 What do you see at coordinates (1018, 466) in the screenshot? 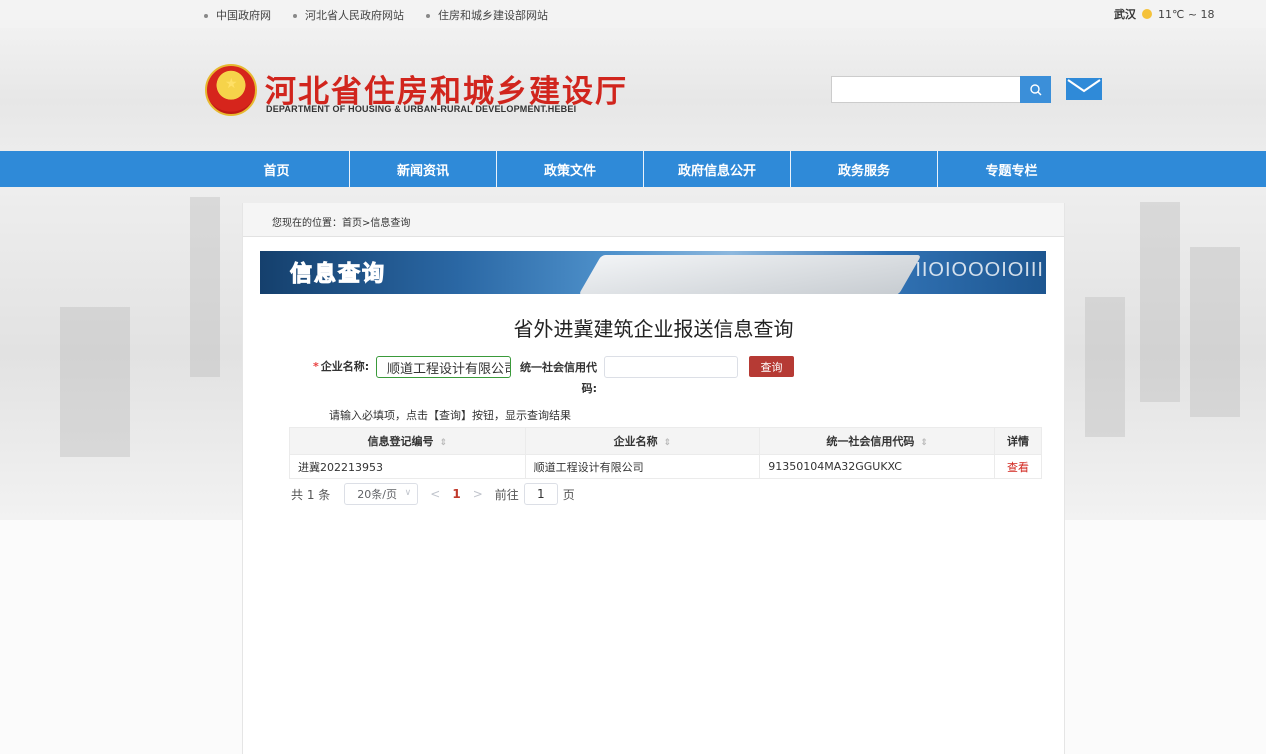
I see `view-details-link: 查看` at bounding box center [1018, 466].